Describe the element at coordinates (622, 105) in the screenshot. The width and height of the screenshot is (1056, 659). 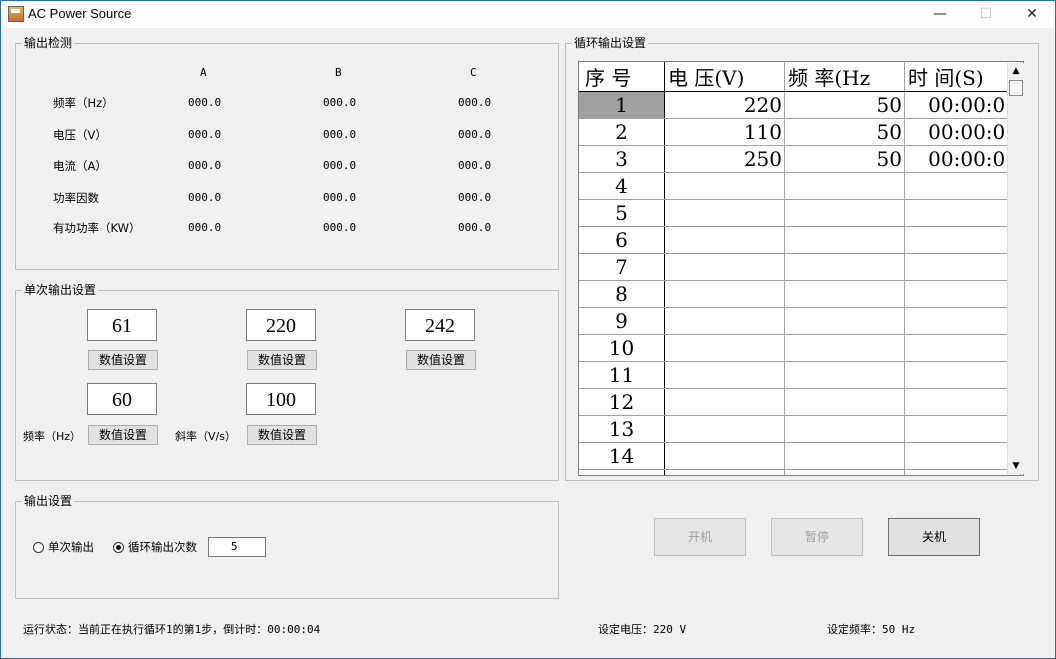
I see `seq-cell: 1` at that location.